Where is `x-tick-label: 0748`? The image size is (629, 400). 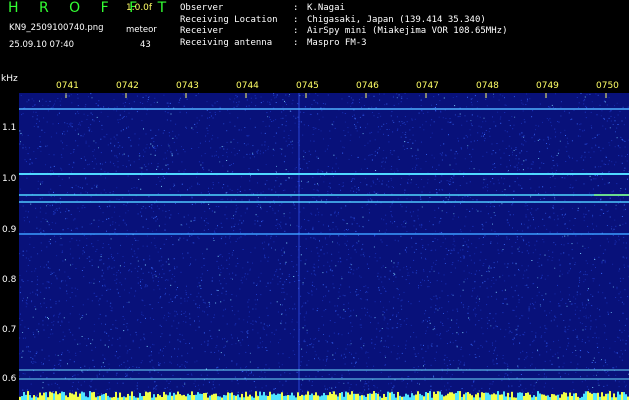
x-tick-label: 0748 is located at coordinates (487, 86).